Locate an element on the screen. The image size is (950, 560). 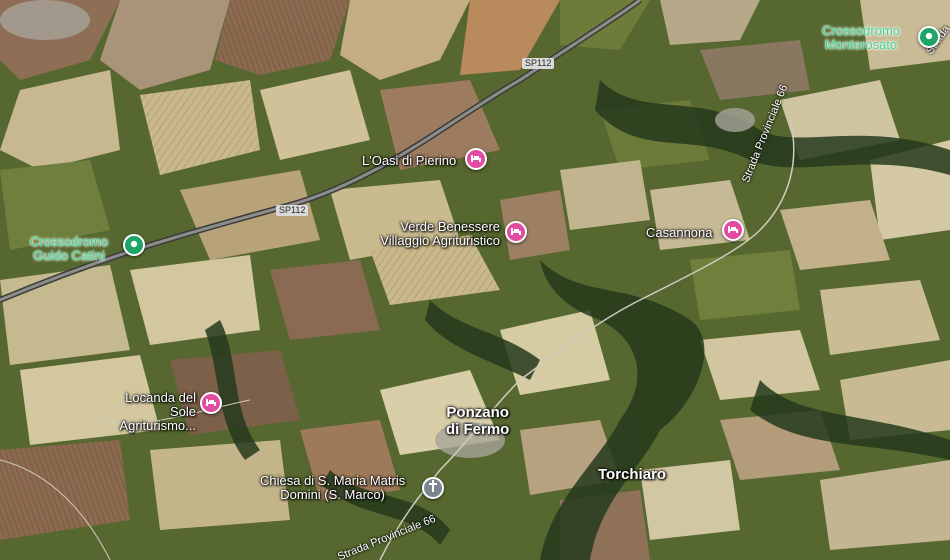
church-pin-chiesa-s-maria-matris-domini is located at coordinates (433, 488).